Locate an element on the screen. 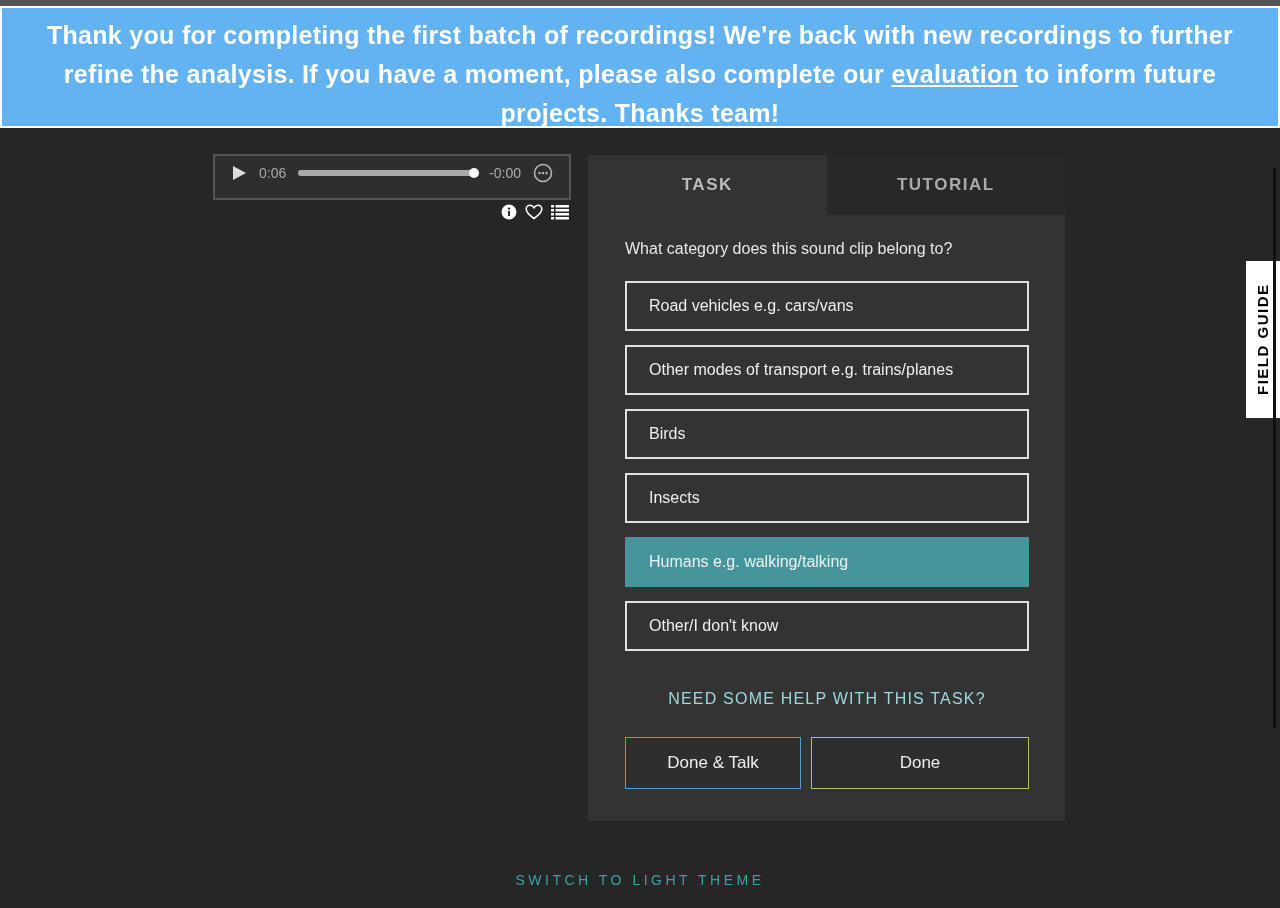 The image size is (1280, 908). remaining-time: -0:00 is located at coordinates (505, 173).